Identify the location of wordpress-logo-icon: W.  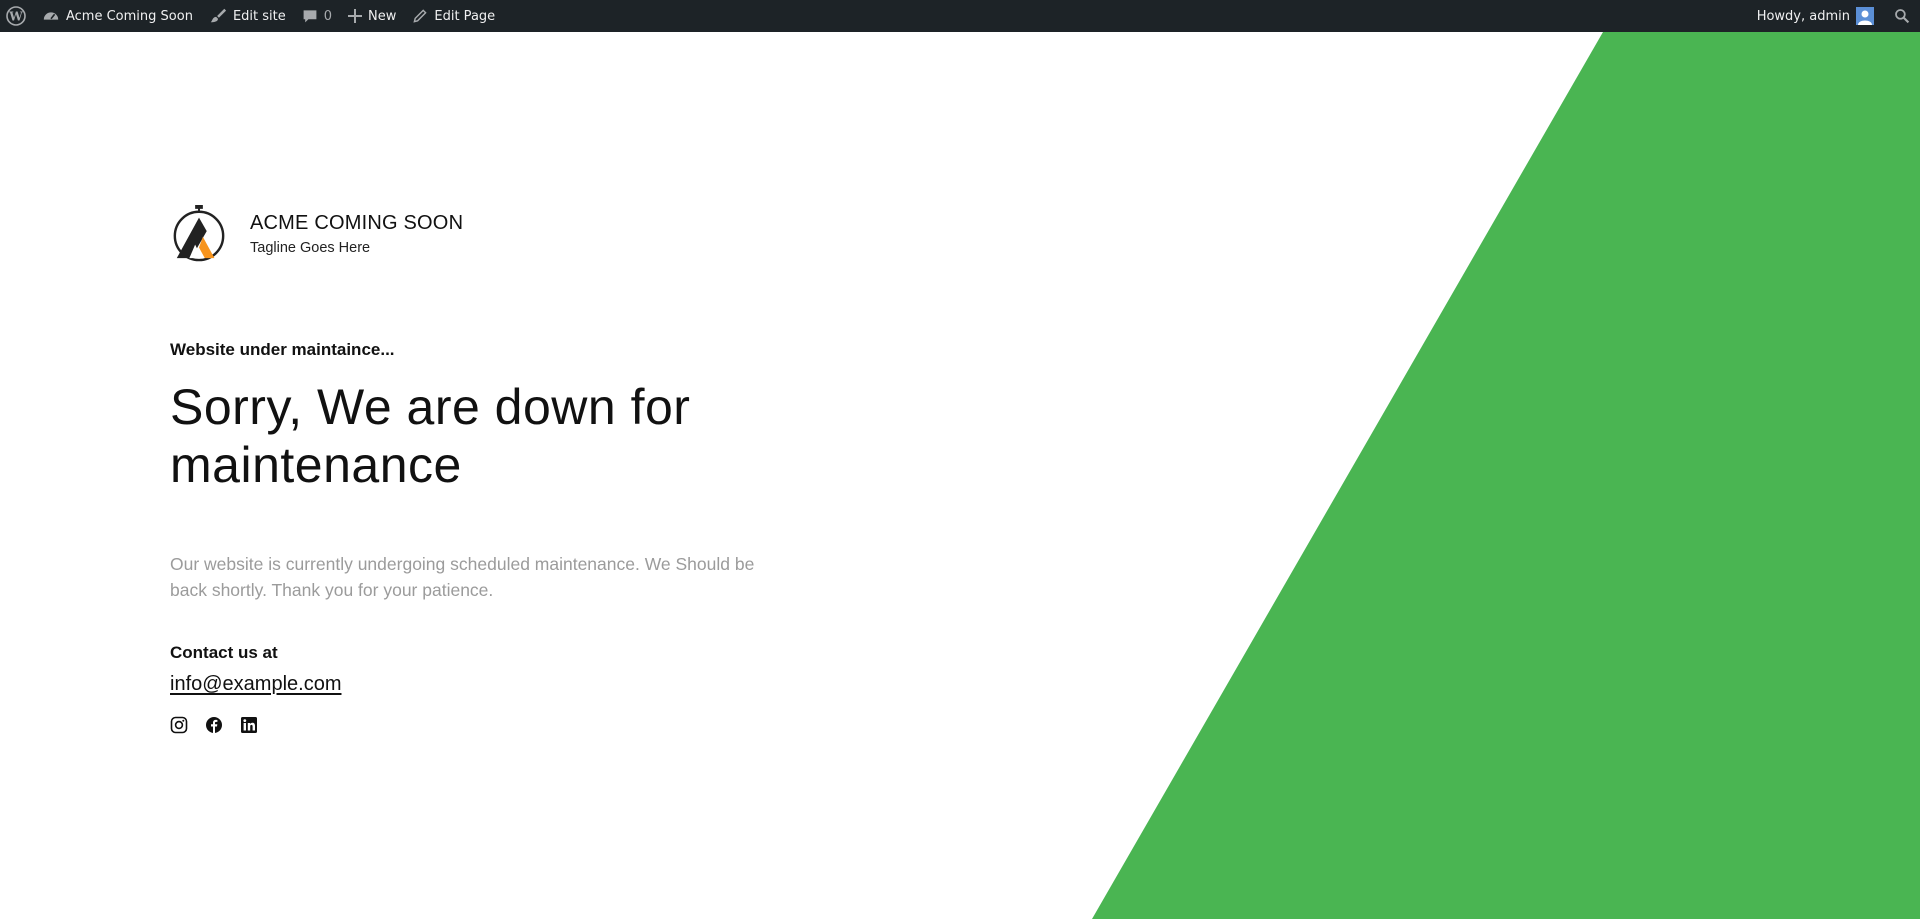
(16, 16).